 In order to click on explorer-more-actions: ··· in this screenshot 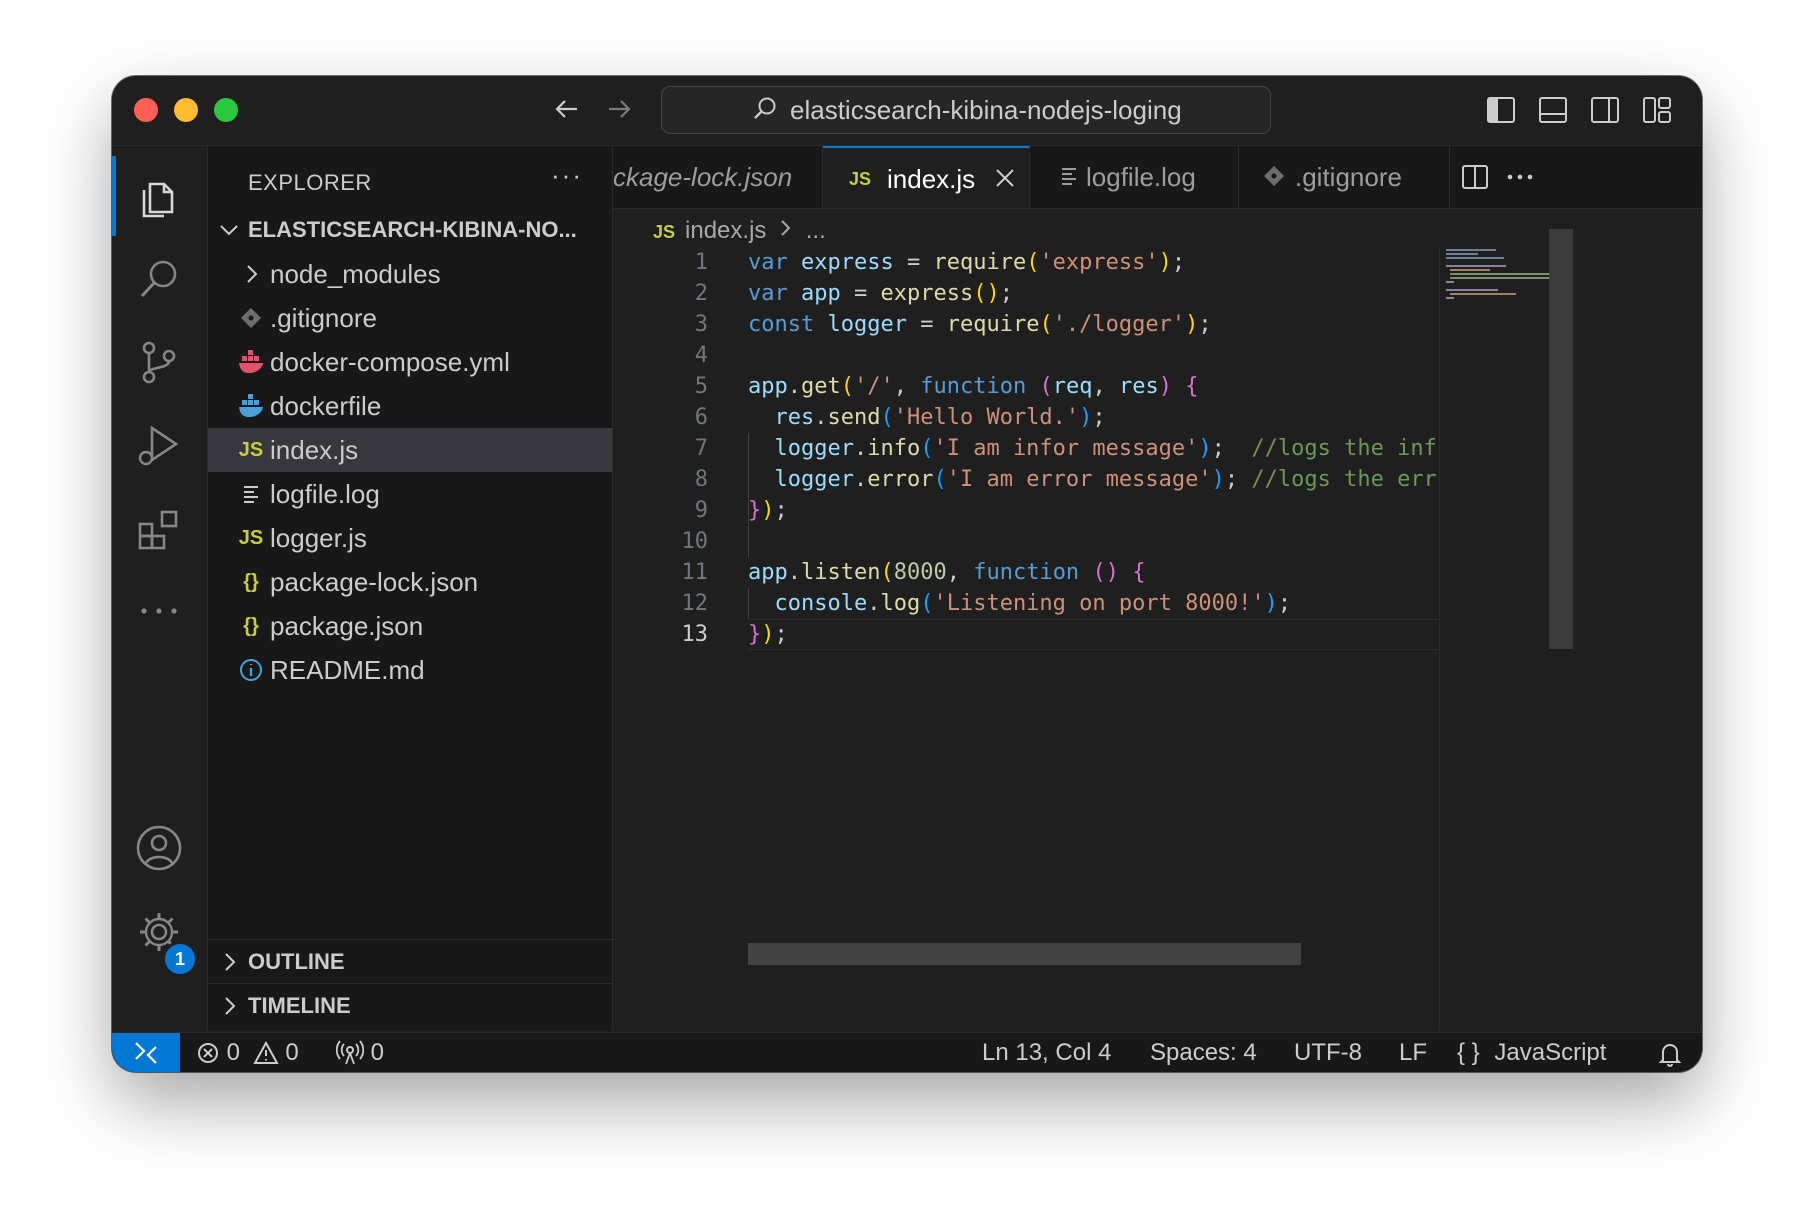, I will do `click(567, 175)`.